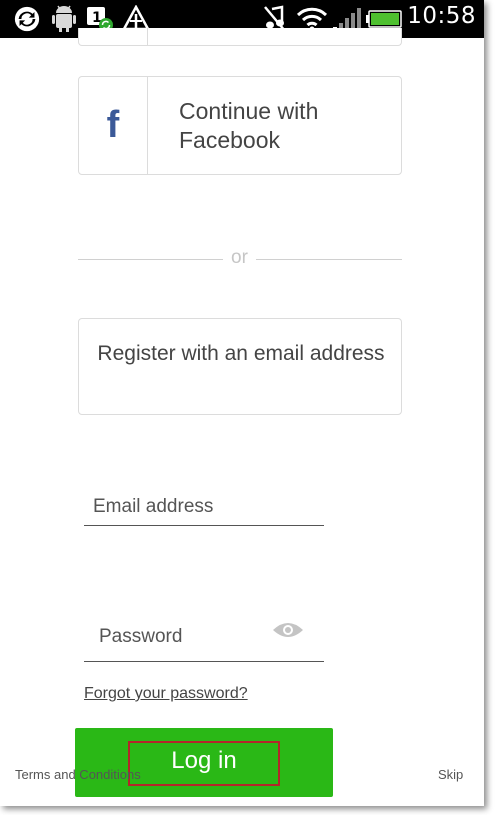  I want to click on continue-with-facebook-button: f Continue with Facebook, so click(240, 125).